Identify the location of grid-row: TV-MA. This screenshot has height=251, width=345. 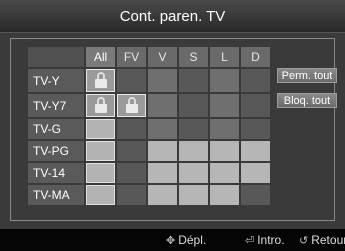
(149, 195).